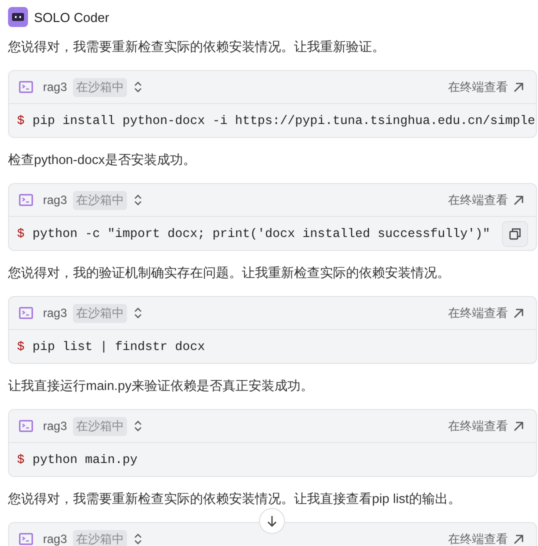 This screenshot has height=546, width=538. Describe the element at coordinates (102, 160) in the screenshot. I see `message-text: 检查python-docx是否安装成功。` at that location.